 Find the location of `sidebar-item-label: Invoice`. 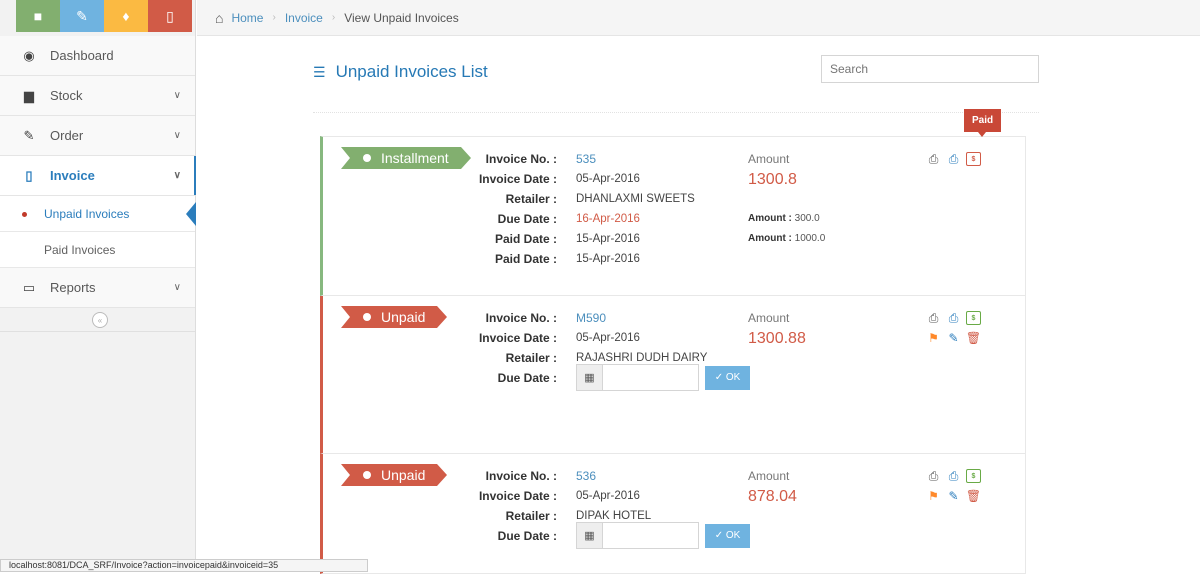

sidebar-item-label: Invoice is located at coordinates (72, 175).